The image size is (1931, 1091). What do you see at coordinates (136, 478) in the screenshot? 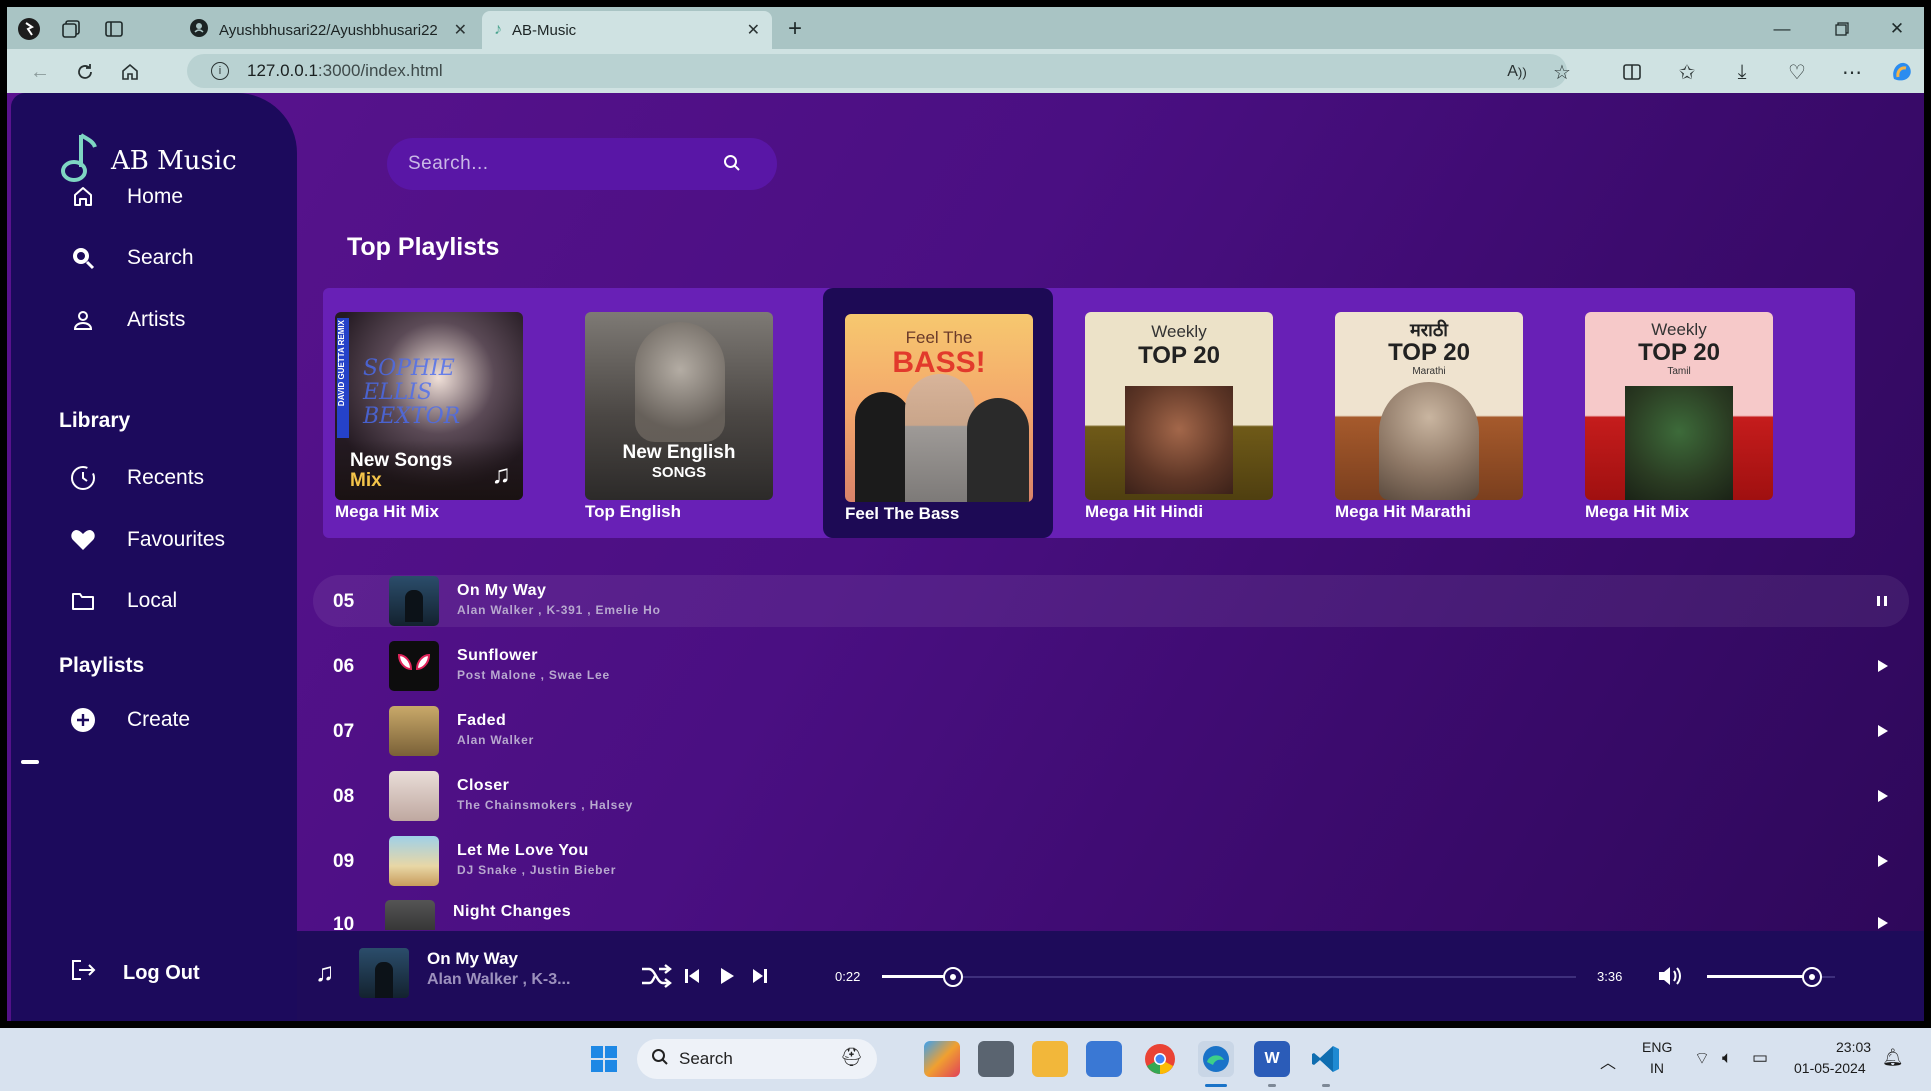
I see `nav-recents: Recents` at bounding box center [136, 478].